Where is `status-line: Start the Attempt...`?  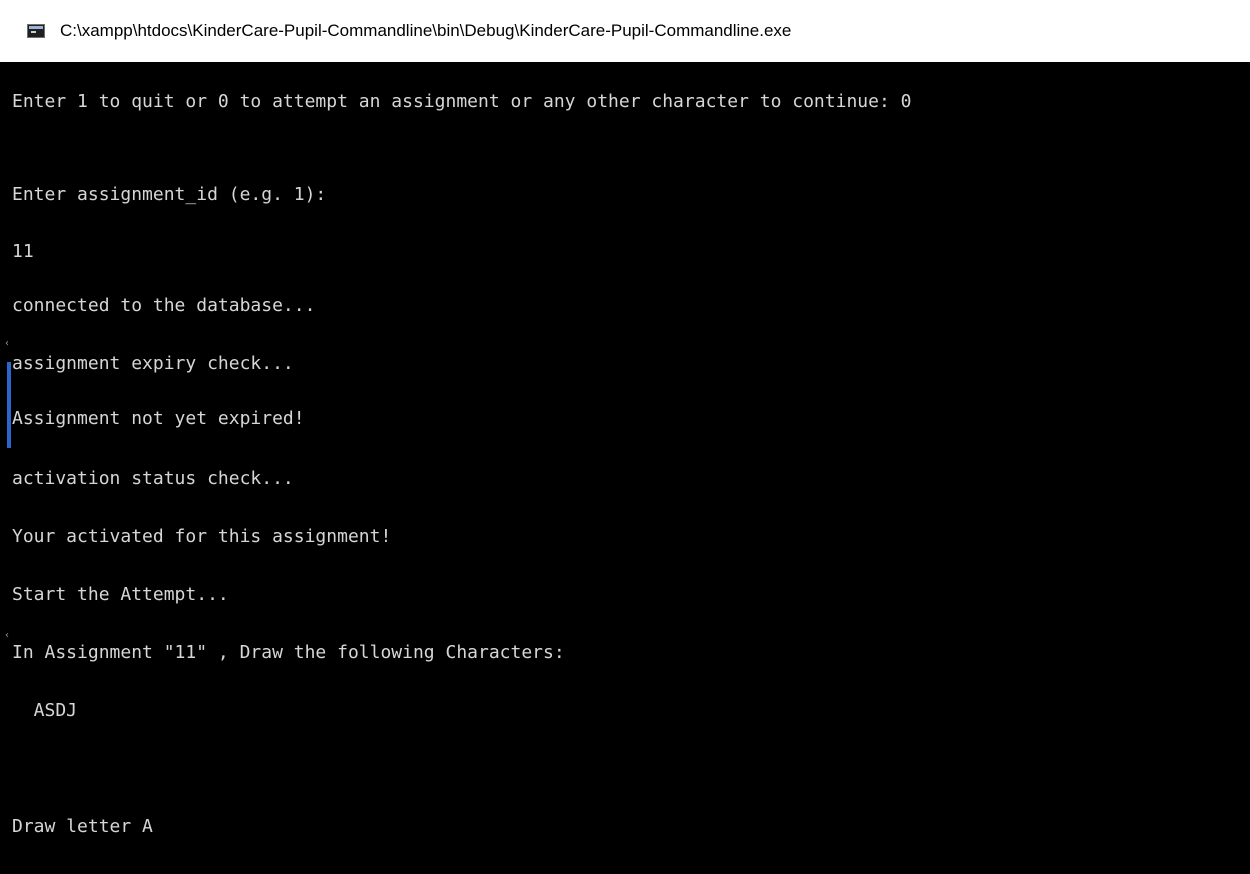
status-line: Start the Attempt... is located at coordinates (120, 594).